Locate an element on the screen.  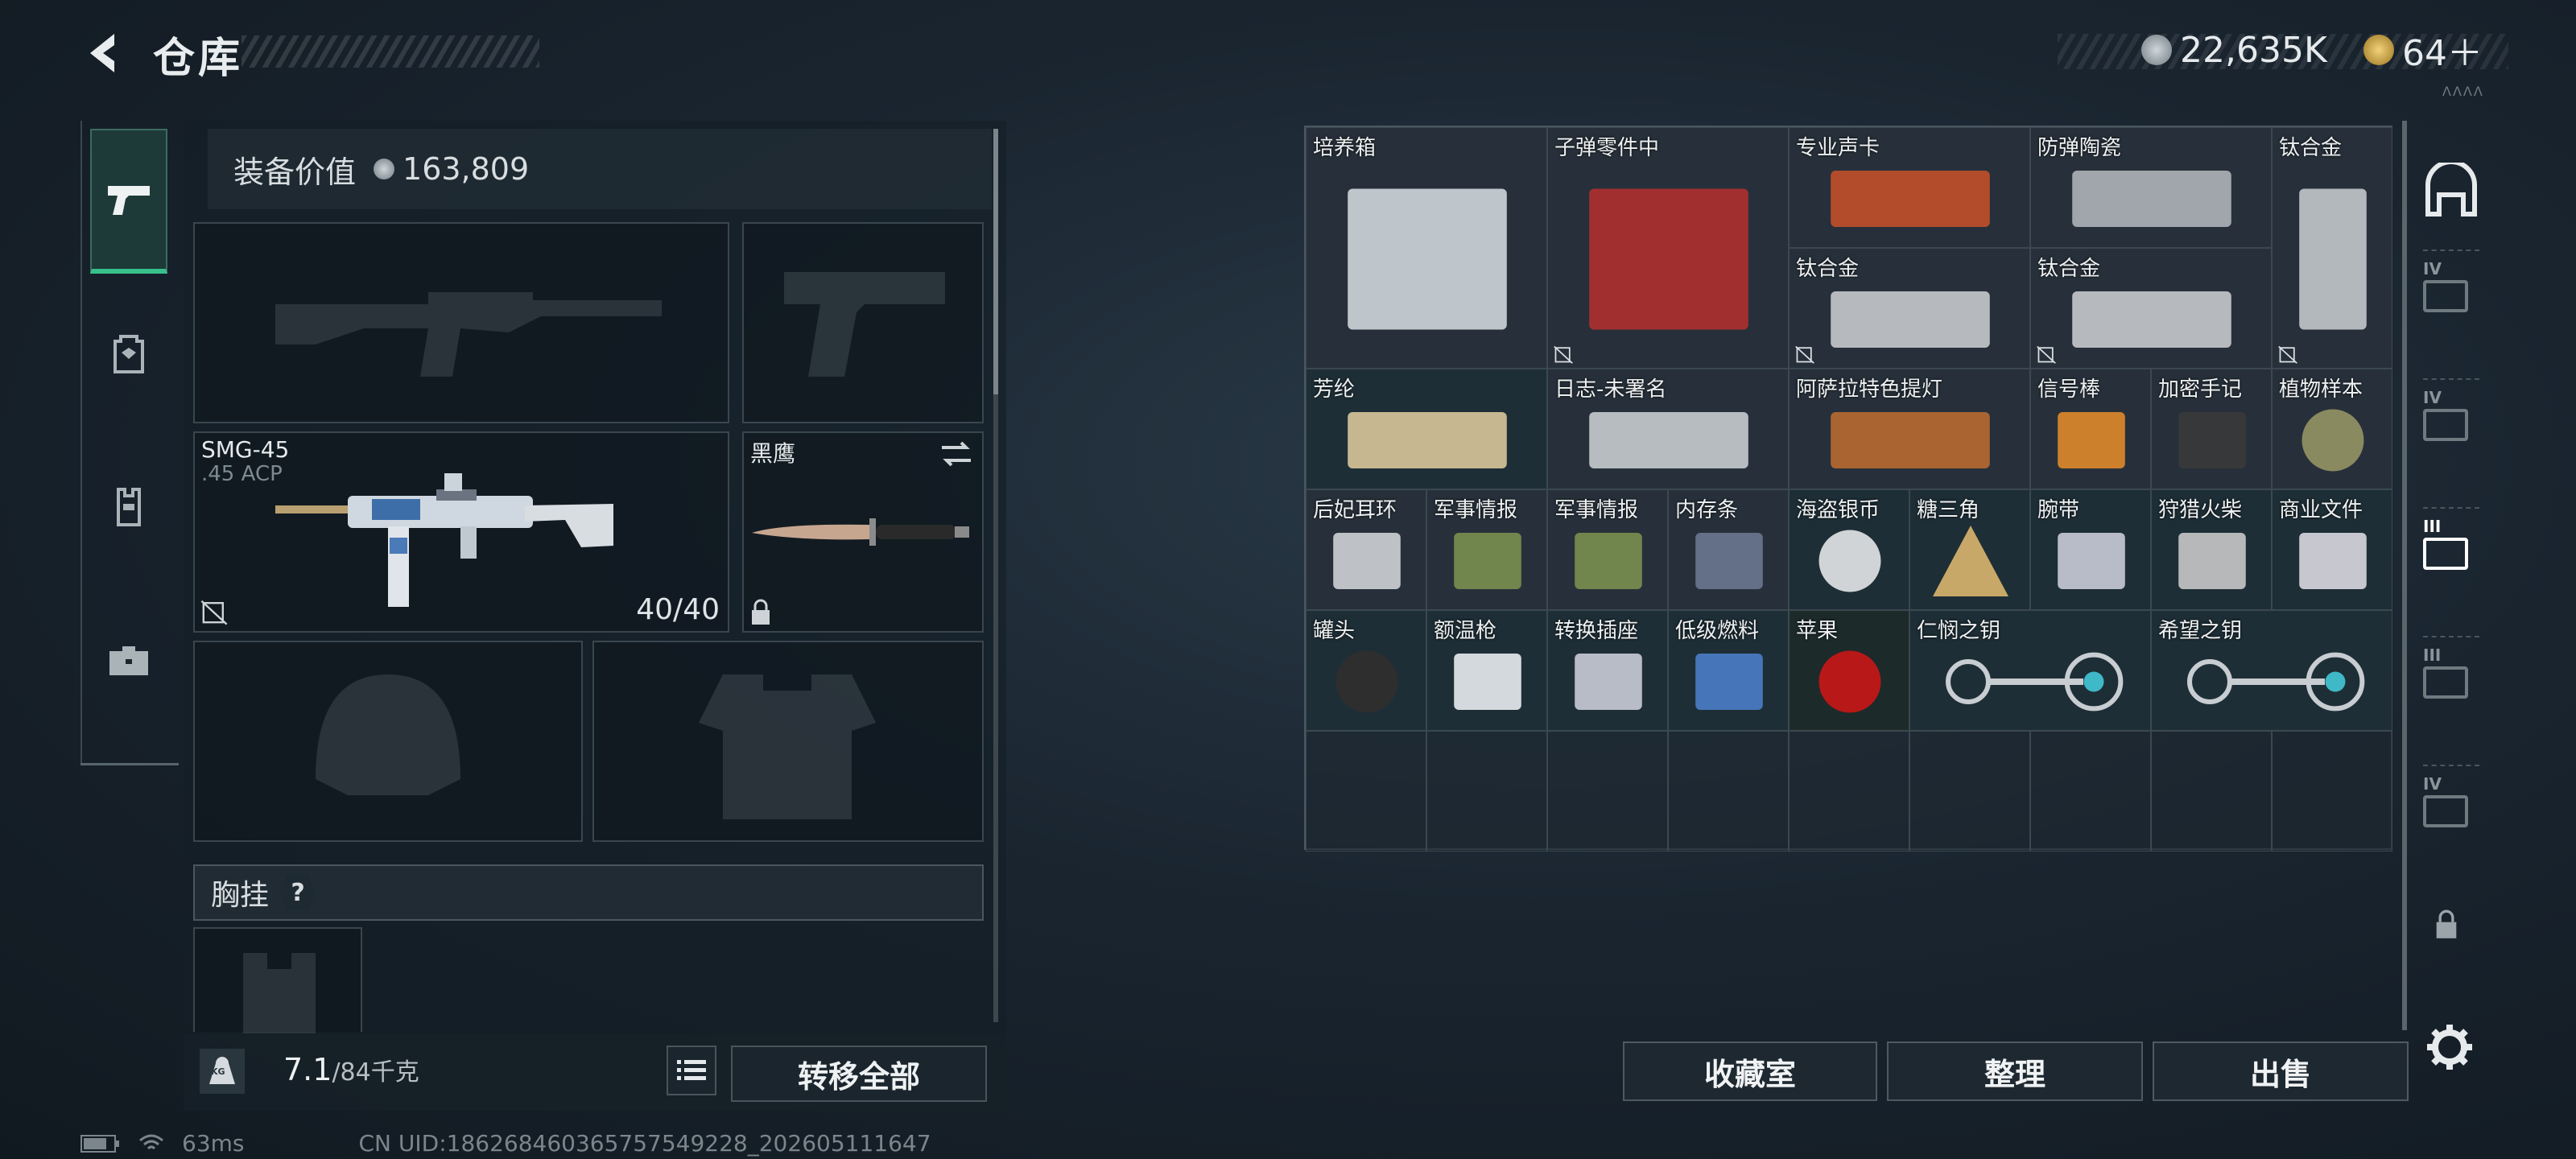
help-icon: ? is located at coordinates (298, 892).